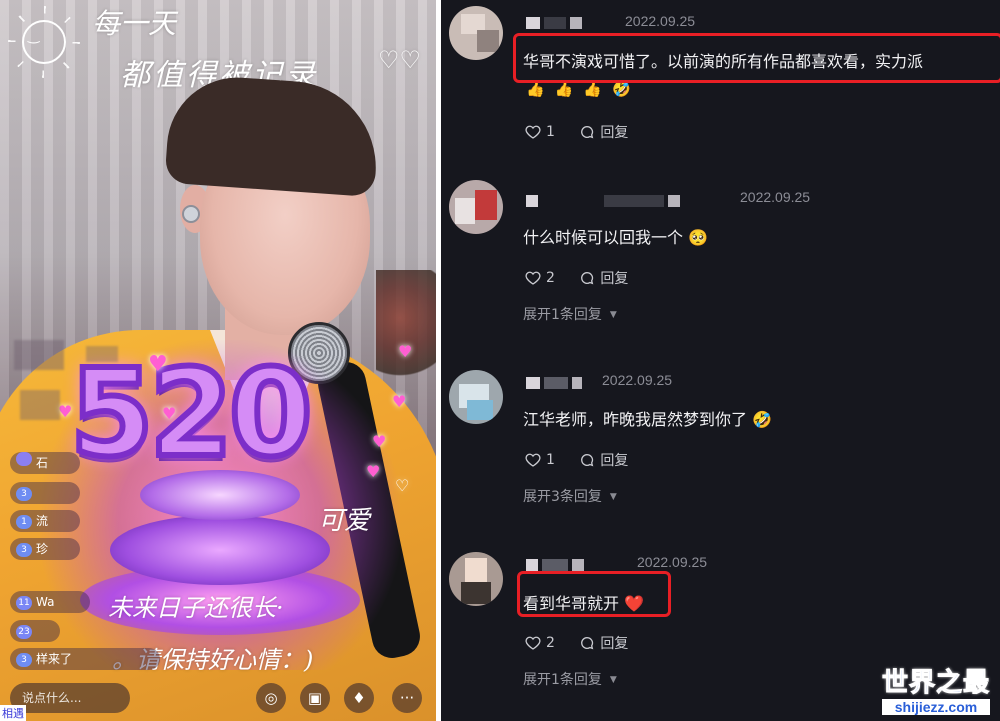  I want to click on more-icon: ···, so click(407, 698).